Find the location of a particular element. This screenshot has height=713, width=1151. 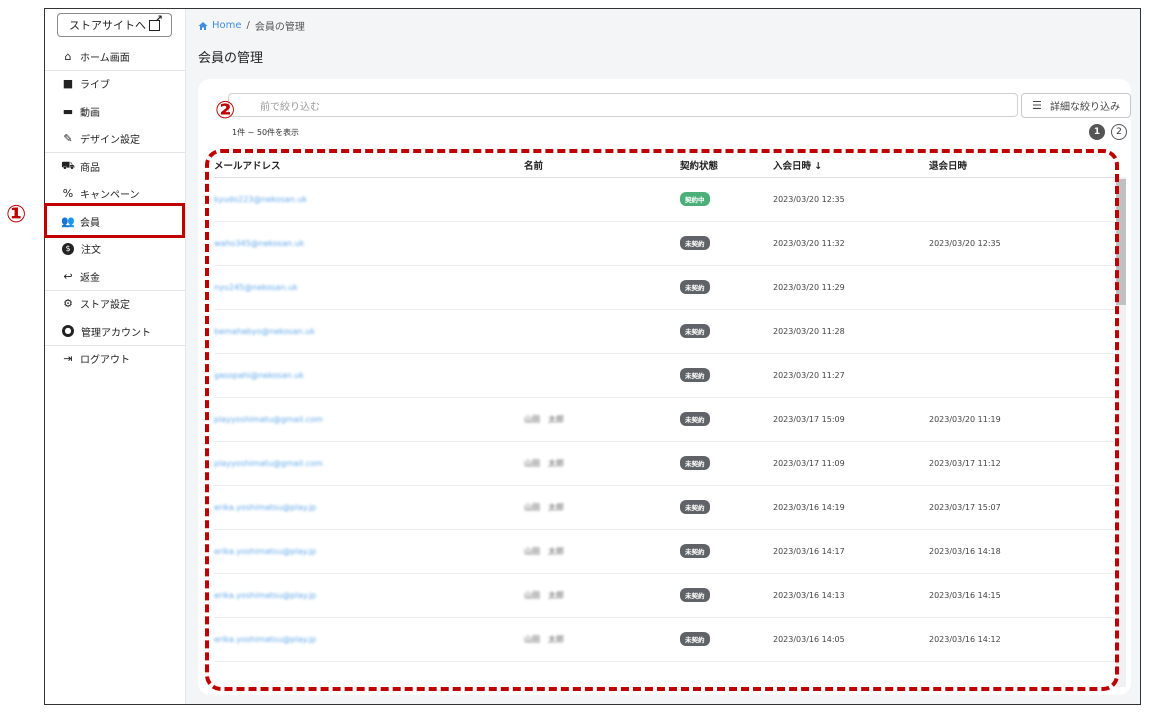

annotation-number-1: ① is located at coordinates (16, 214).